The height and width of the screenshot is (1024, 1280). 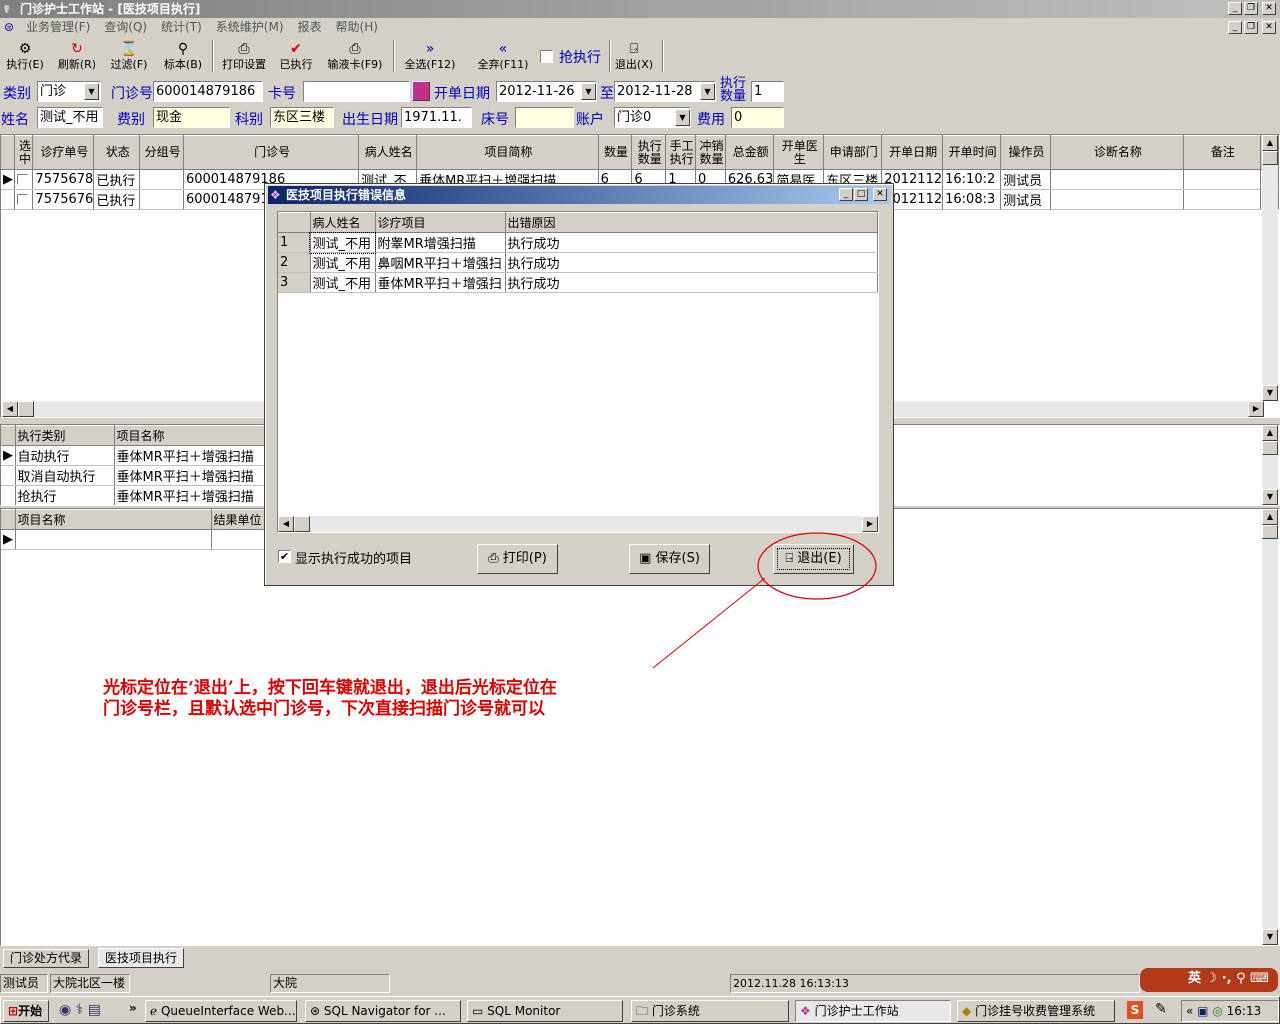 What do you see at coordinates (691, 282) in the screenshot?
I see `table-cell: 执行成功` at bounding box center [691, 282].